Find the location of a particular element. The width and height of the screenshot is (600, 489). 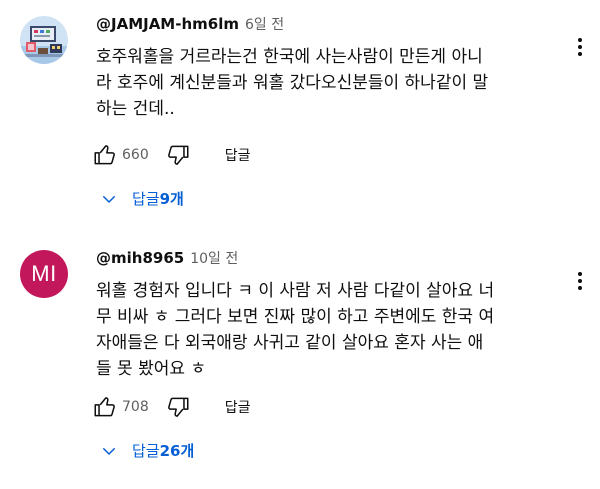

like-count: 660 is located at coordinates (135, 155).